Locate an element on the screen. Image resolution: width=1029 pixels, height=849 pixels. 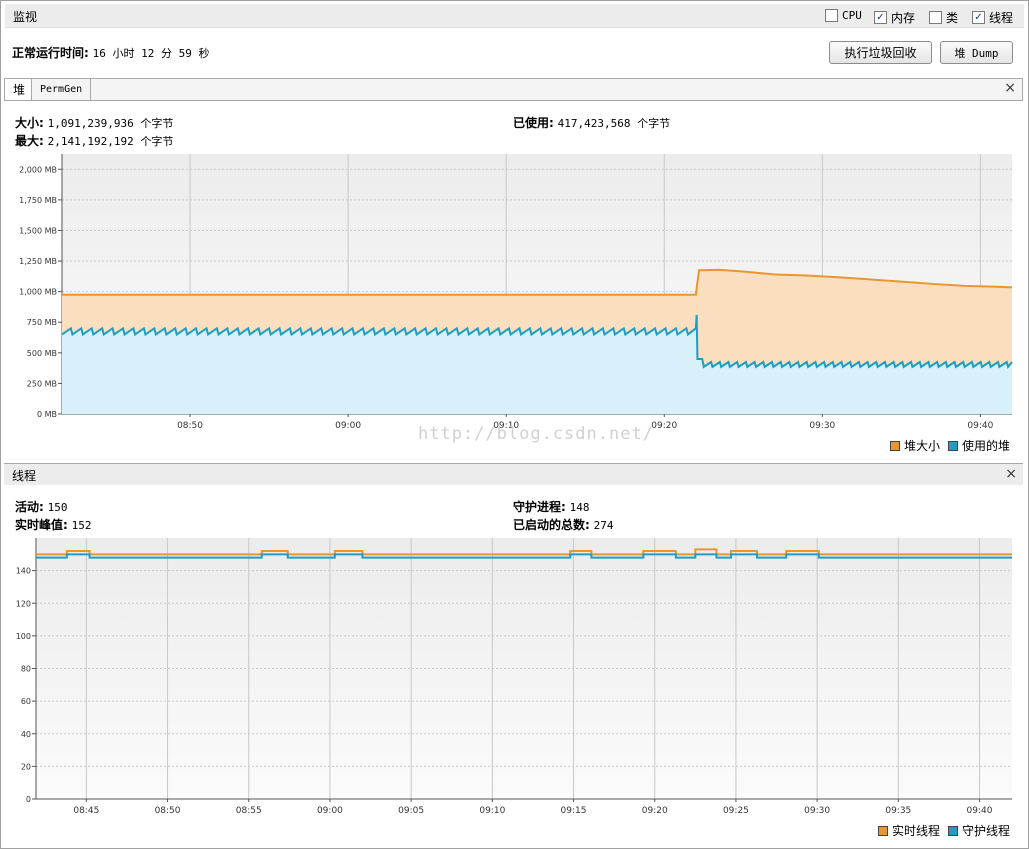
heap-dump-button: 堆 Dump is located at coordinates (976, 52).